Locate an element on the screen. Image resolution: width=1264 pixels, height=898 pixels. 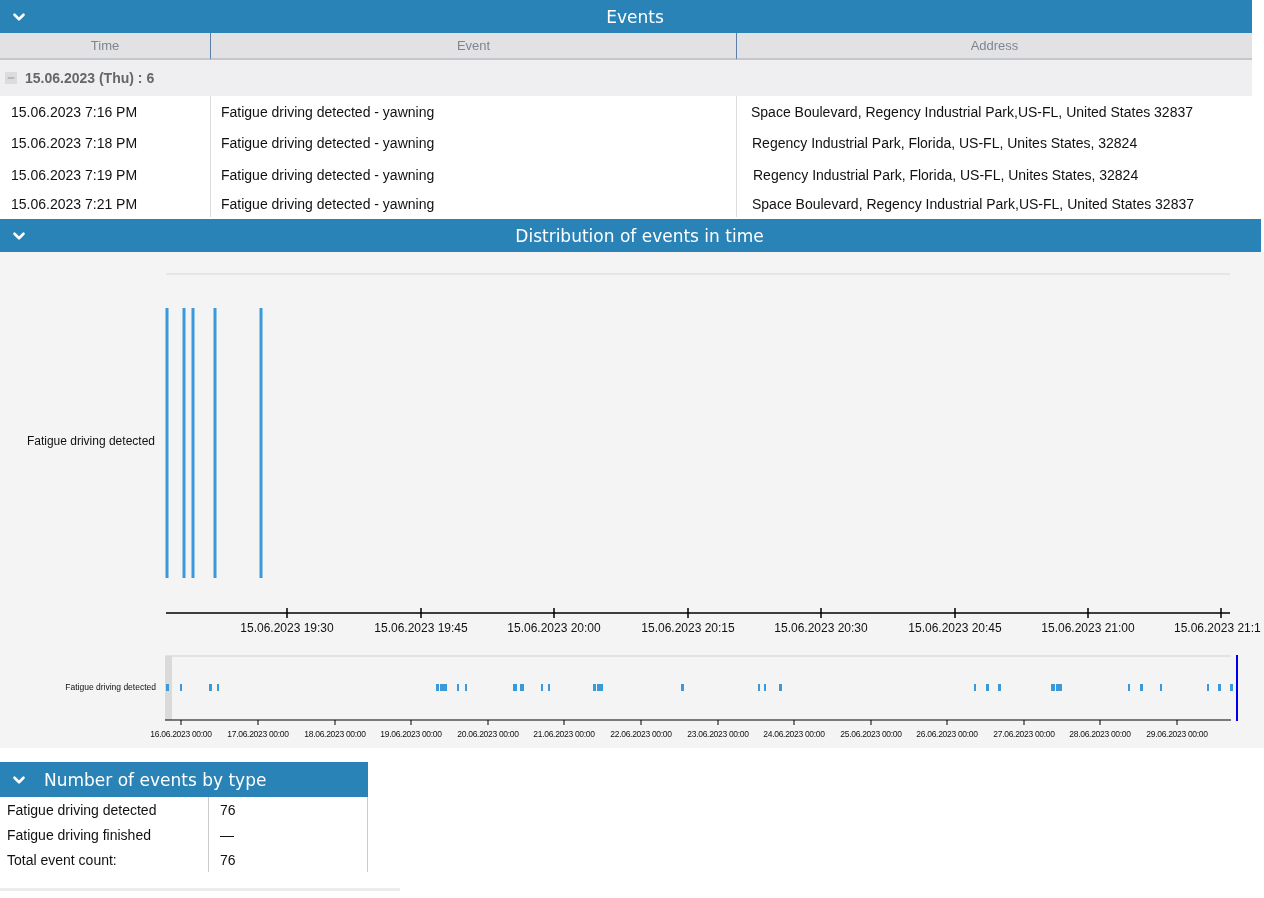
table-cell-text: 15.06.2023 7:19 PM is located at coordinates (74, 175).